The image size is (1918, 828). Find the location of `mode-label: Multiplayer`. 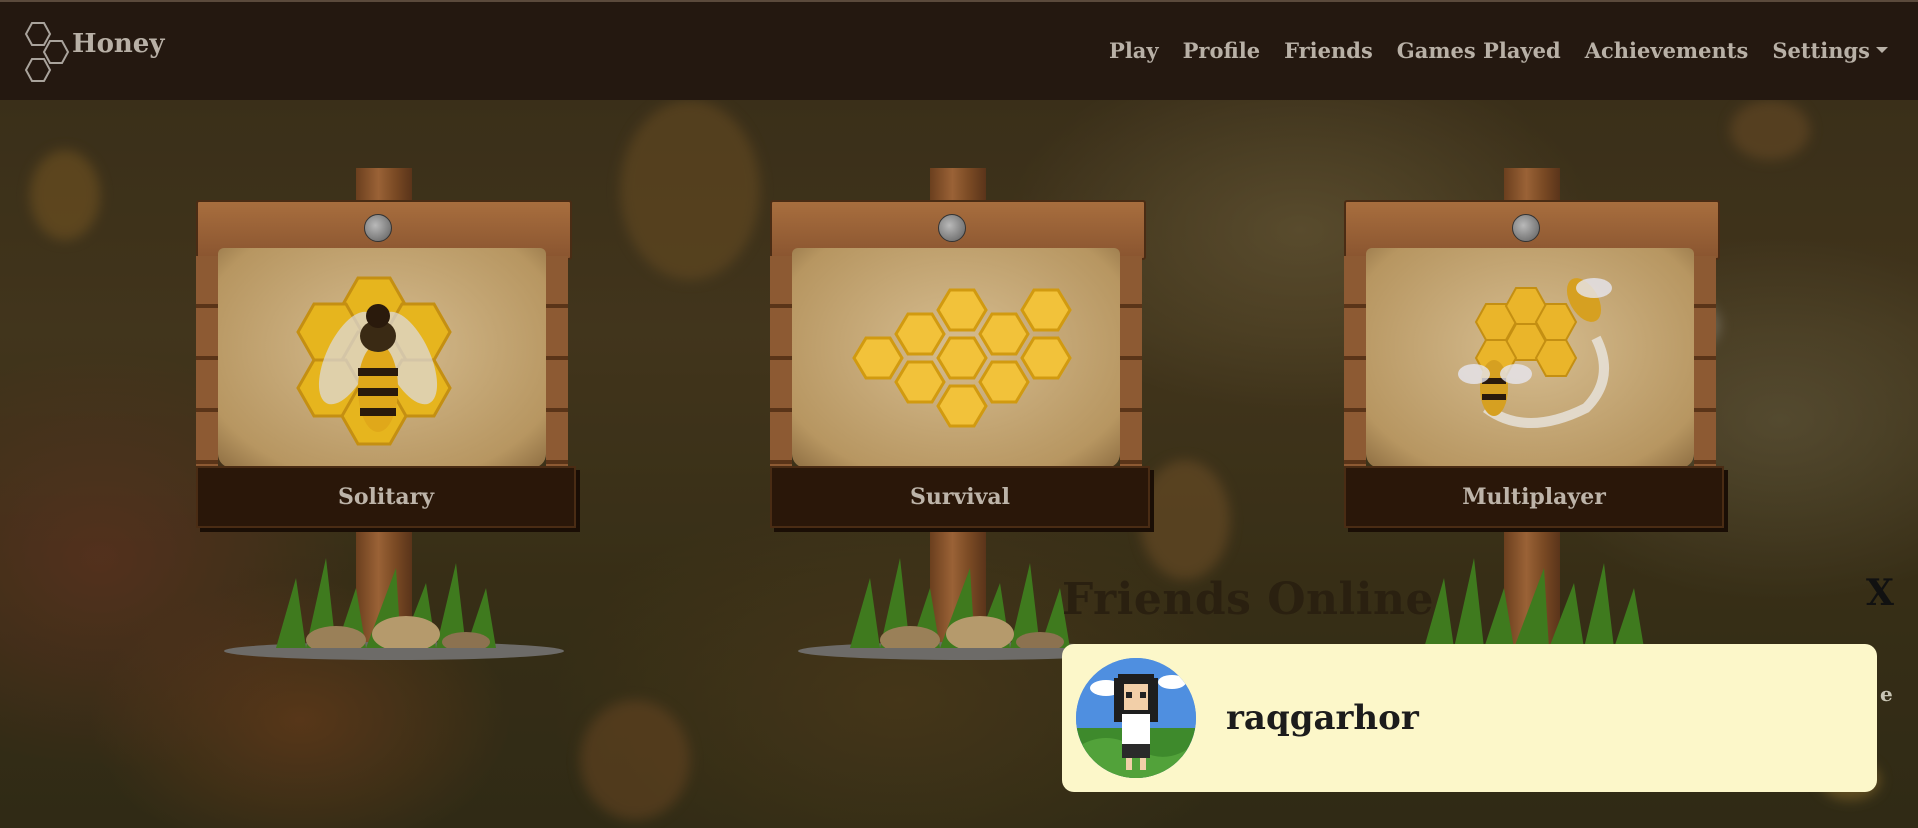

mode-label: Multiplayer is located at coordinates (1534, 497).